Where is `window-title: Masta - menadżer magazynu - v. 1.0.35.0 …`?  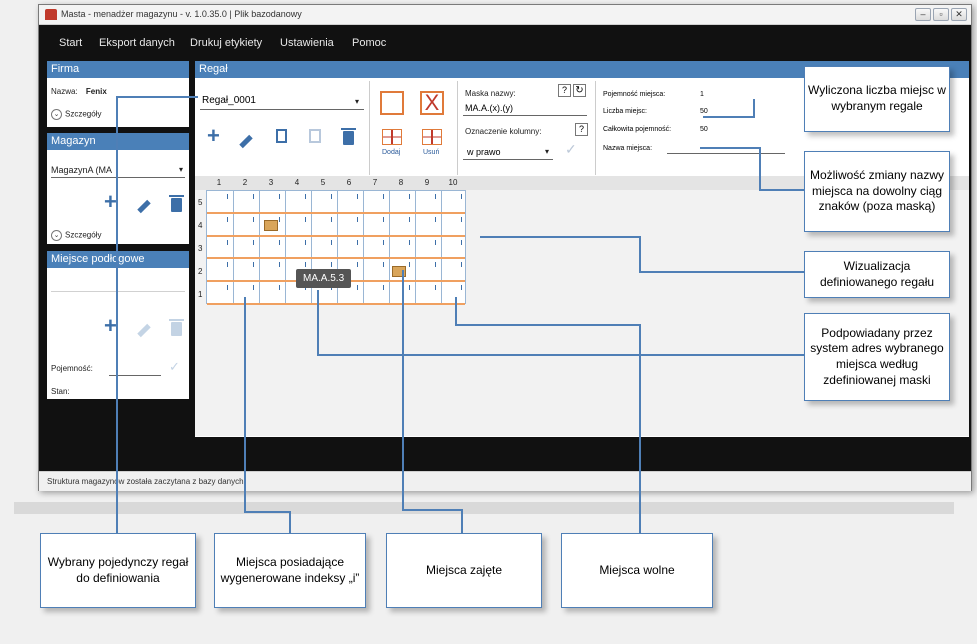
window-title: Masta - menadżer magazynu - v. 1.0.35.0 … is located at coordinates (181, 14).